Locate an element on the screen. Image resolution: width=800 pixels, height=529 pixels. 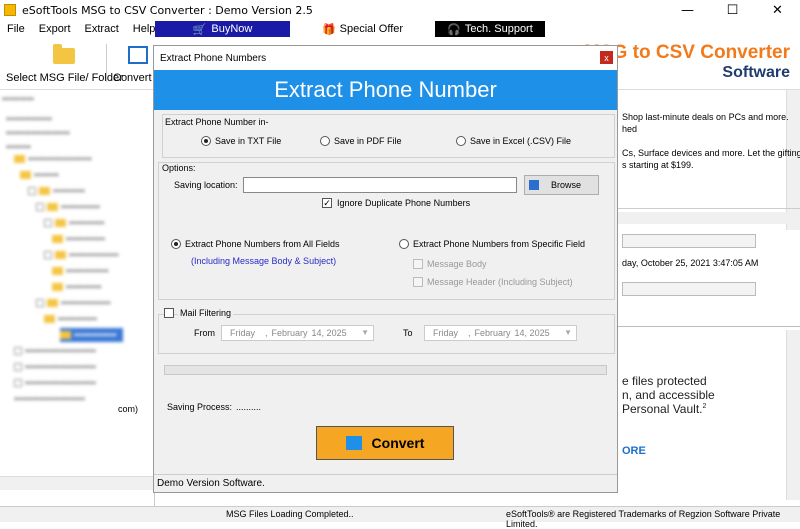
to-label: To is located at coordinates (408, 333).